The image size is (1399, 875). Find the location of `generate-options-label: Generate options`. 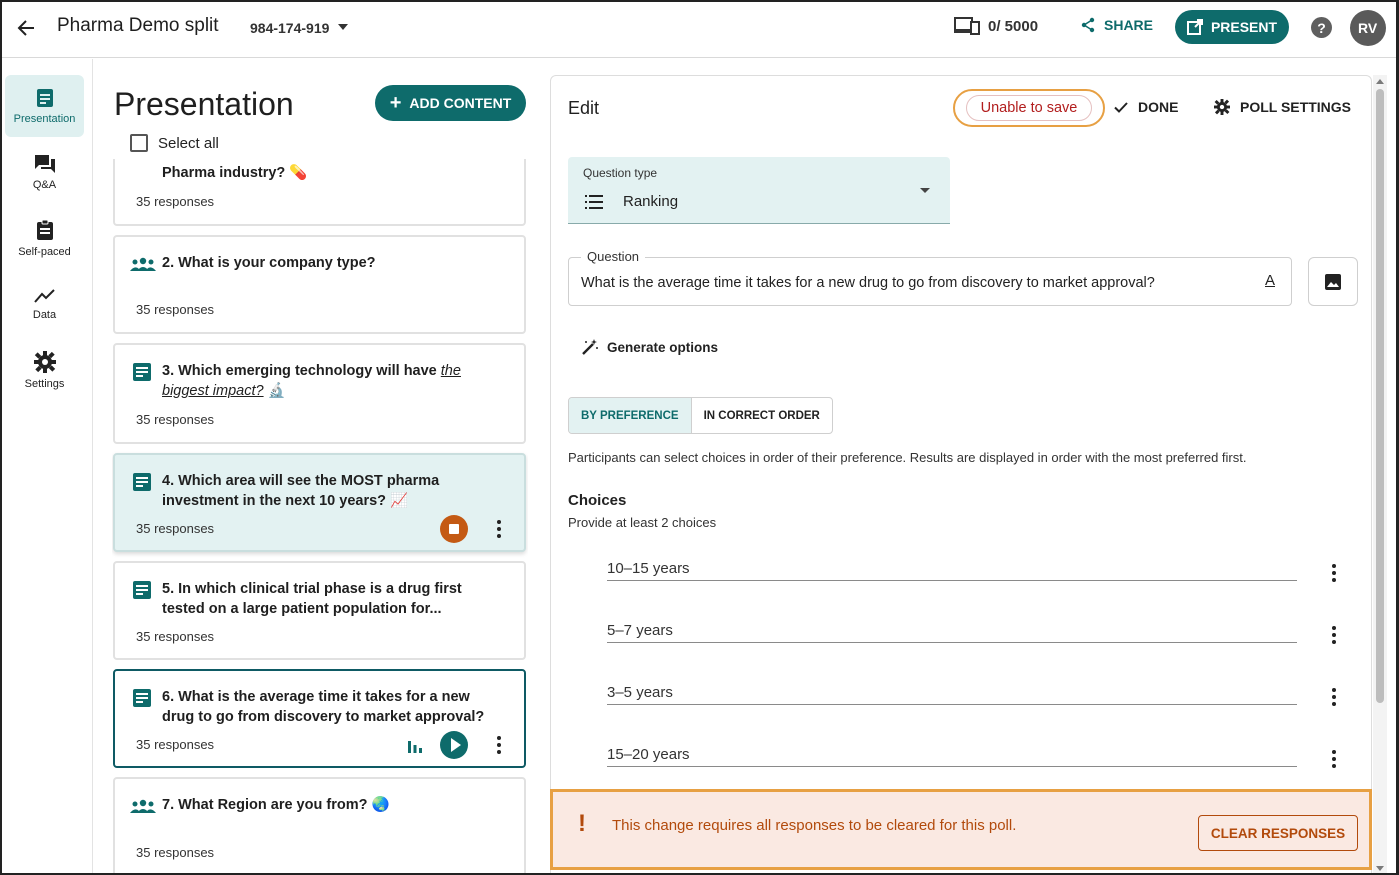

generate-options-label: Generate options is located at coordinates (663, 347).